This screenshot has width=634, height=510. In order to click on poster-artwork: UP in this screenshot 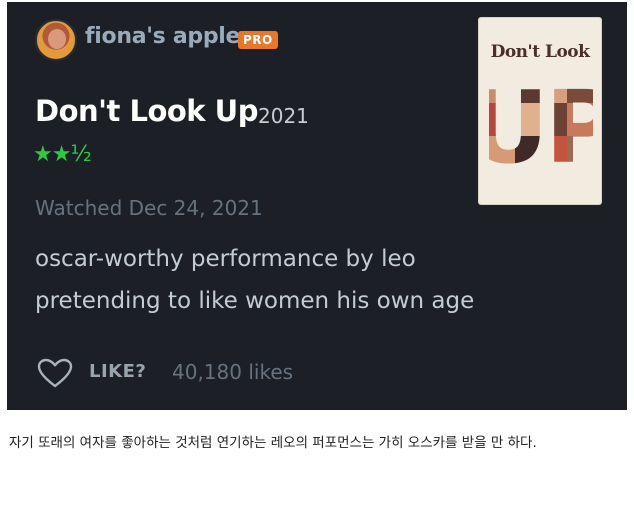, I will do `click(541, 119)`.